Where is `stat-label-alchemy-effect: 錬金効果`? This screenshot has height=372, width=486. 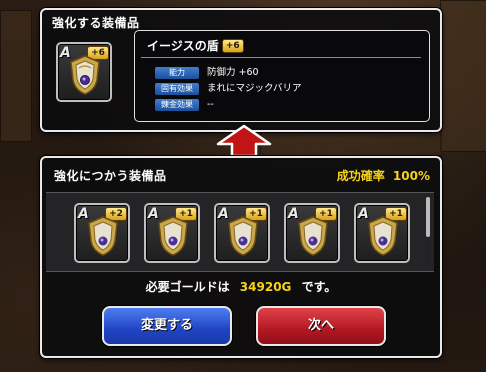
stat-label-alchemy-effect: 錬金効果 is located at coordinates (177, 105).